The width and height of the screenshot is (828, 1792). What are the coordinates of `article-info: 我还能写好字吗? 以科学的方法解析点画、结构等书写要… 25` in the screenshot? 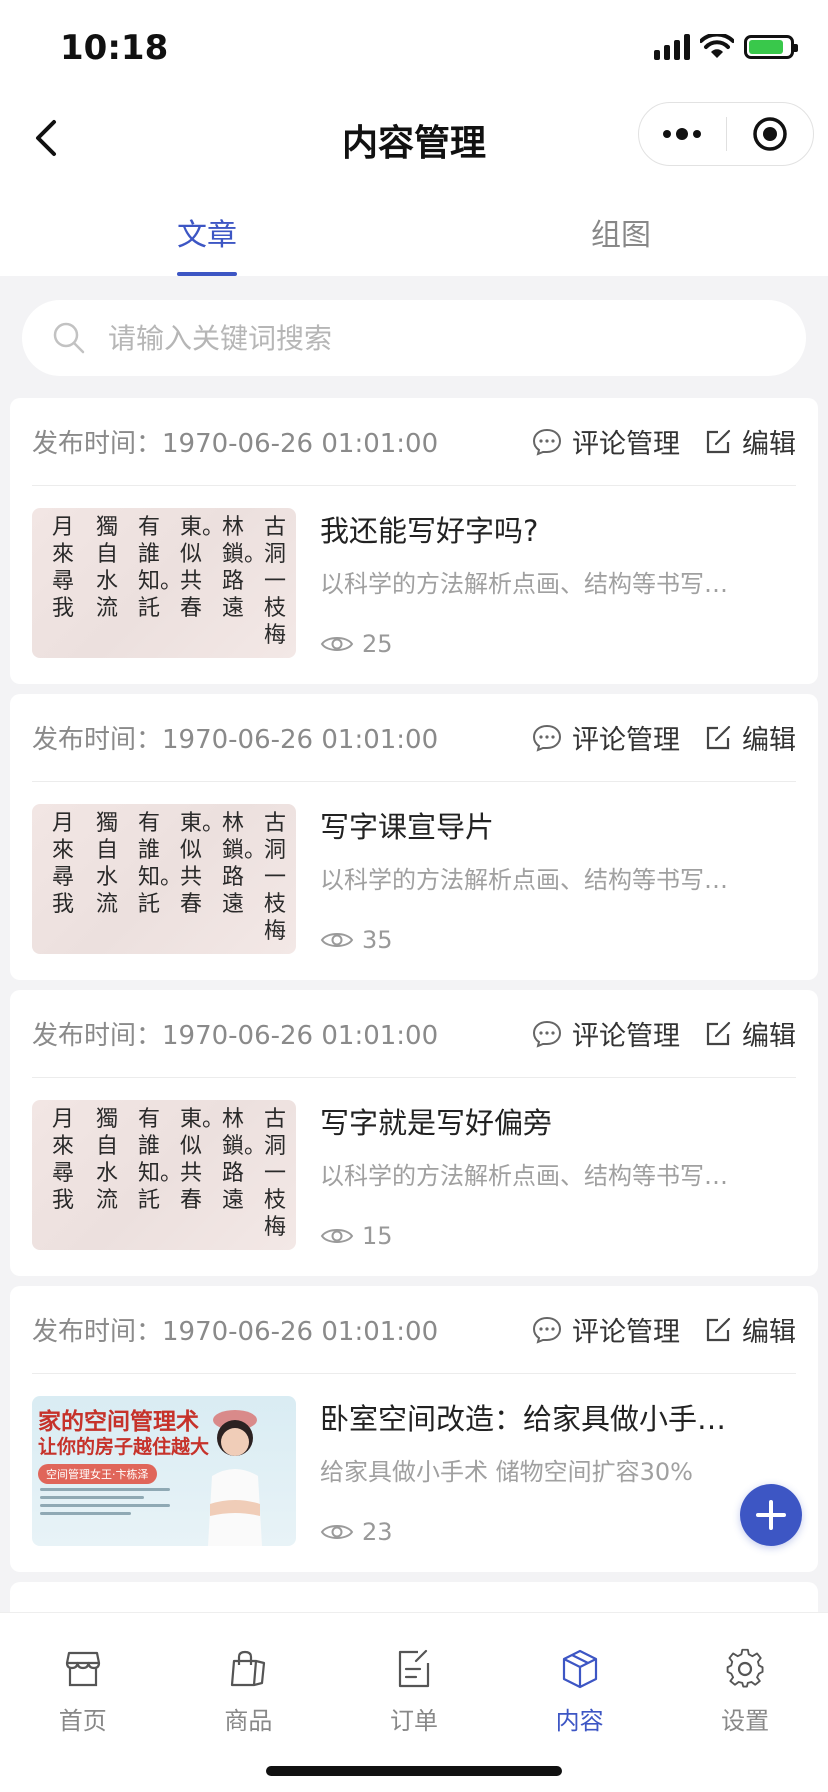 It's located at (546, 583).